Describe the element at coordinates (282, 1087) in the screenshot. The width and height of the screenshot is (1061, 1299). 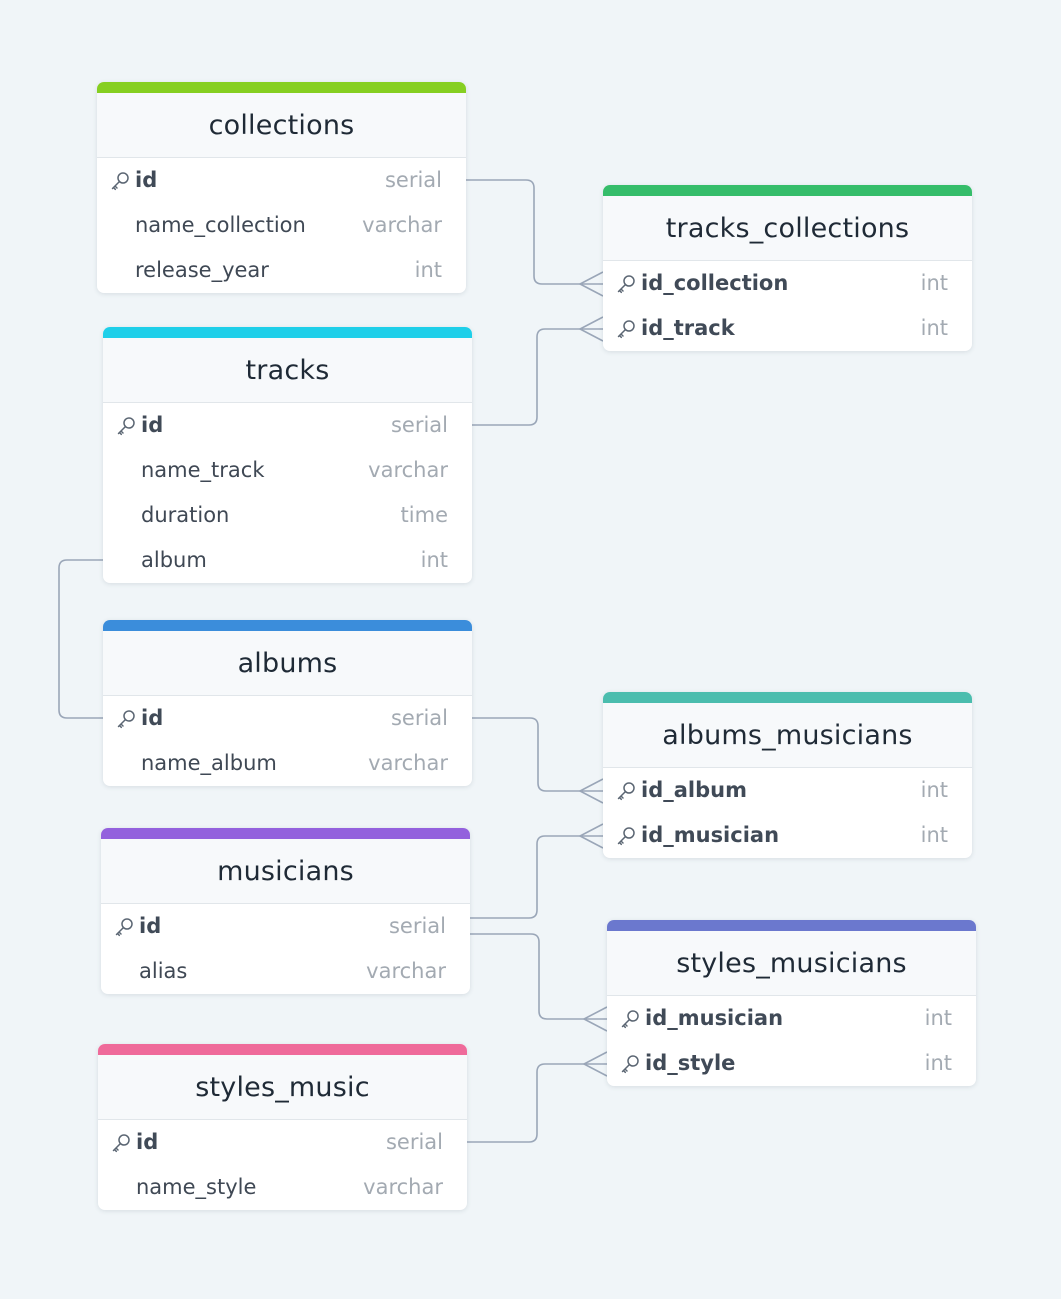
I see `table-title: styles_music` at that location.